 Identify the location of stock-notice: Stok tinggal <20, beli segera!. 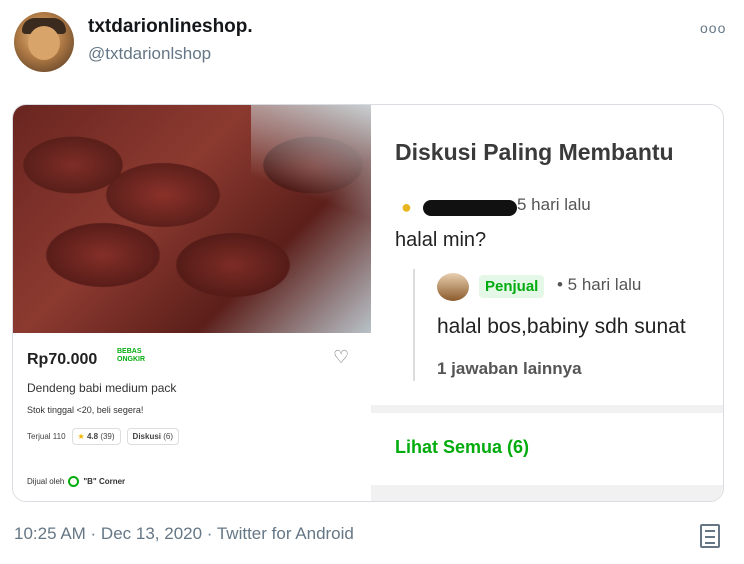
(85, 410).